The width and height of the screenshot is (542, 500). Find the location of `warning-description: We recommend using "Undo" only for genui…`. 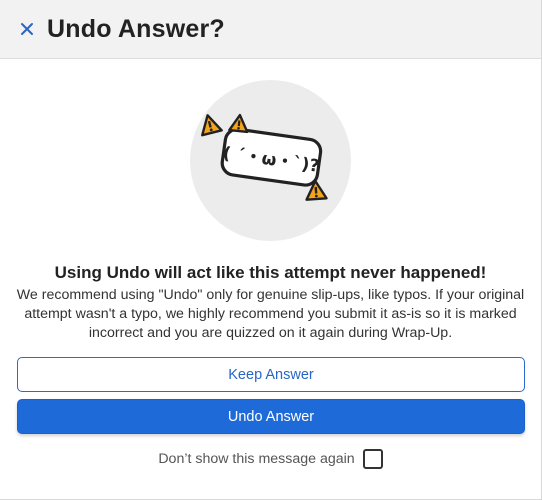

warning-description: We recommend using "Undo" only for genui… is located at coordinates (270, 314).